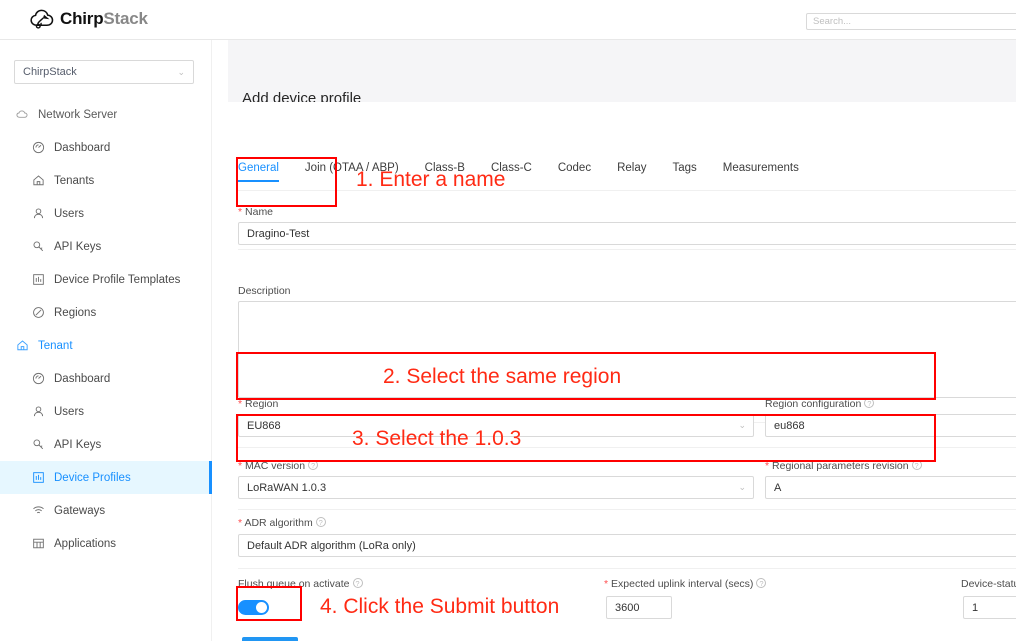 This screenshot has width=1016, height=641. Describe the element at coordinates (911, 21) in the screenshot. I see `search-input` at that location.